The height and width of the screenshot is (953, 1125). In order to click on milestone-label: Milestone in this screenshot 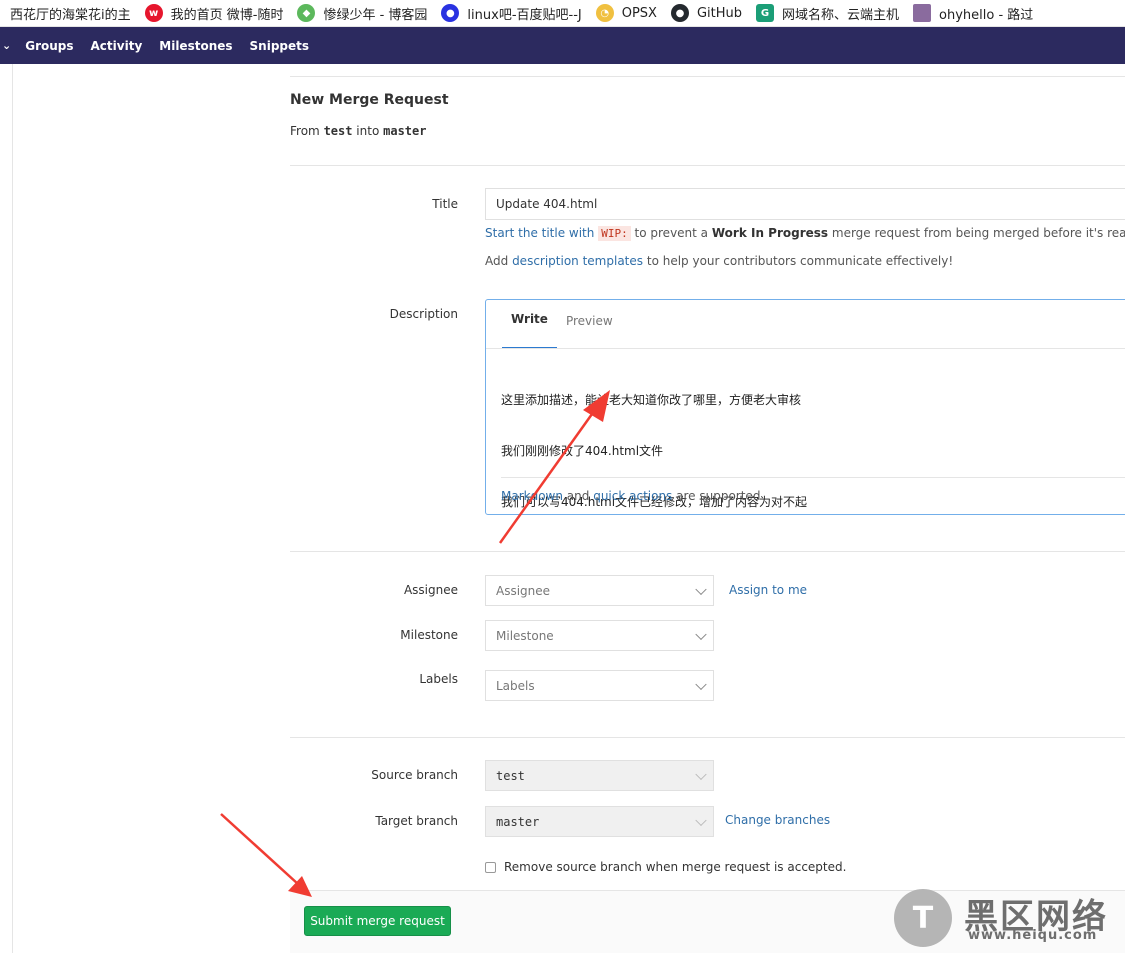, I will do `click(429, 635)`.